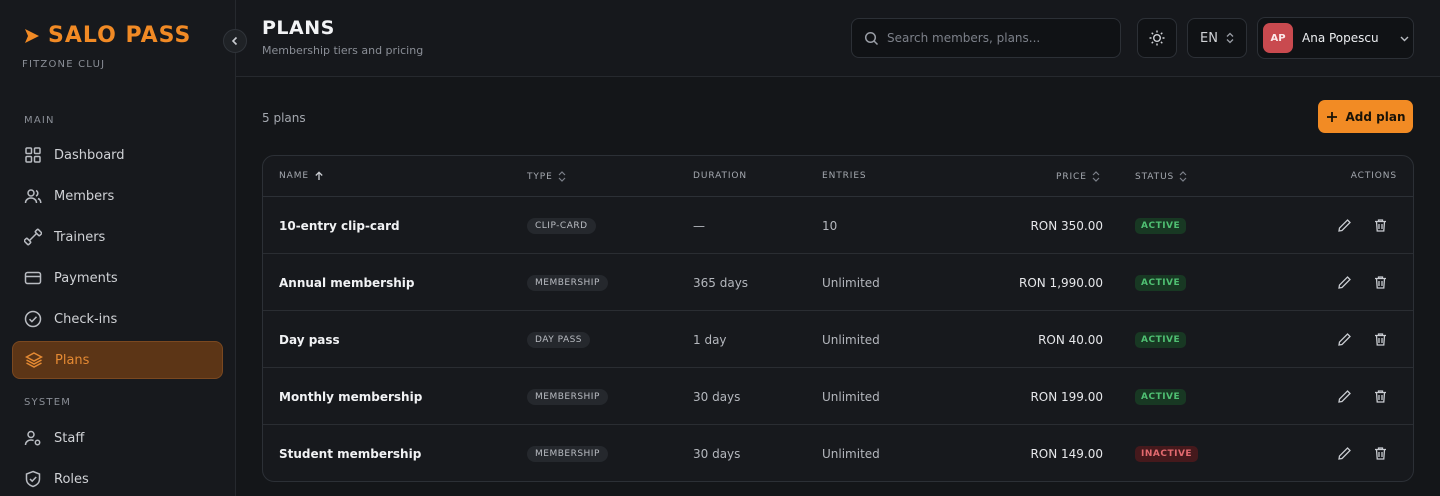  What do you see at coordinates (117, 478) in the screenshot?
I see `sidebar-item-roles: Roles` at bounding box center [117, 478].